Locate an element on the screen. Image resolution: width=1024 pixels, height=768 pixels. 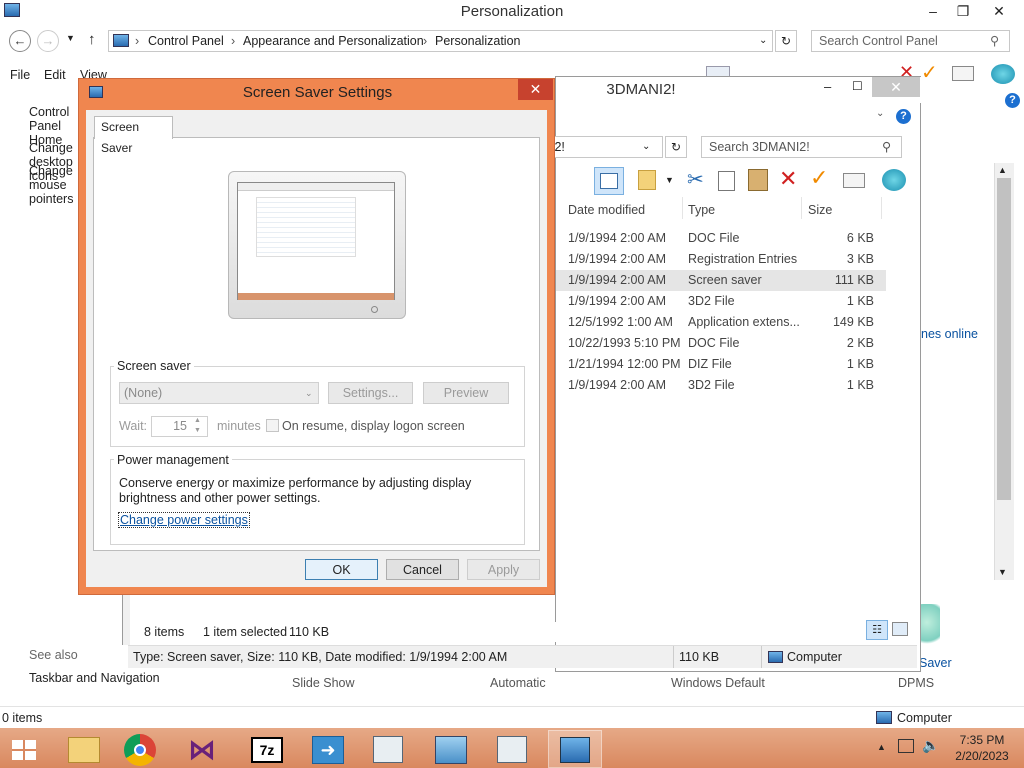
color-label: Automatic is located at coordinates (518, 683).